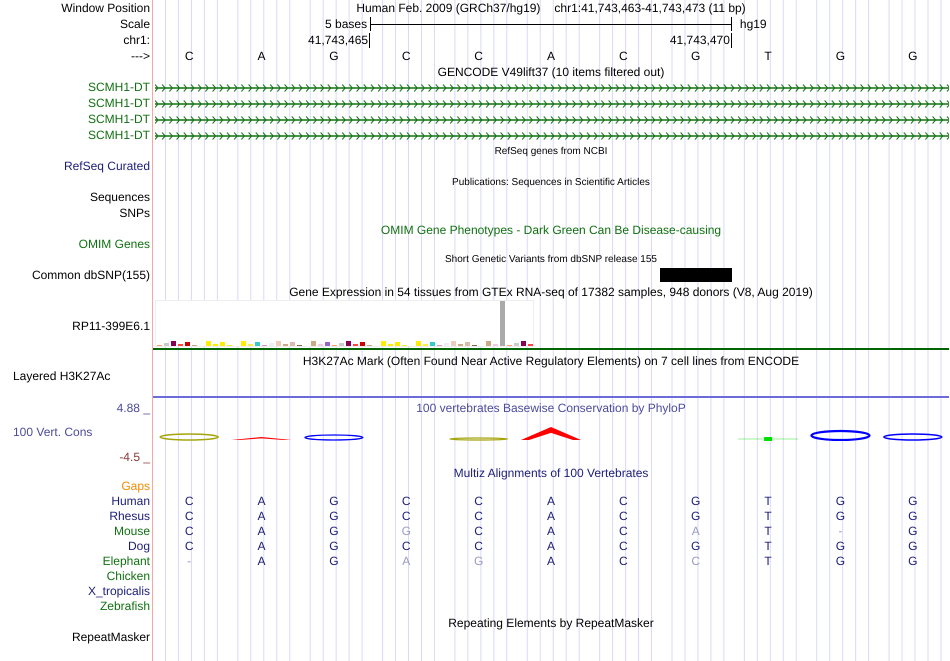 This screenshot has width=950, height=661. Describe the element at coordinates (91, 275) in the screenshot. I see `track-label: Common dbSNP(155)` at that location.